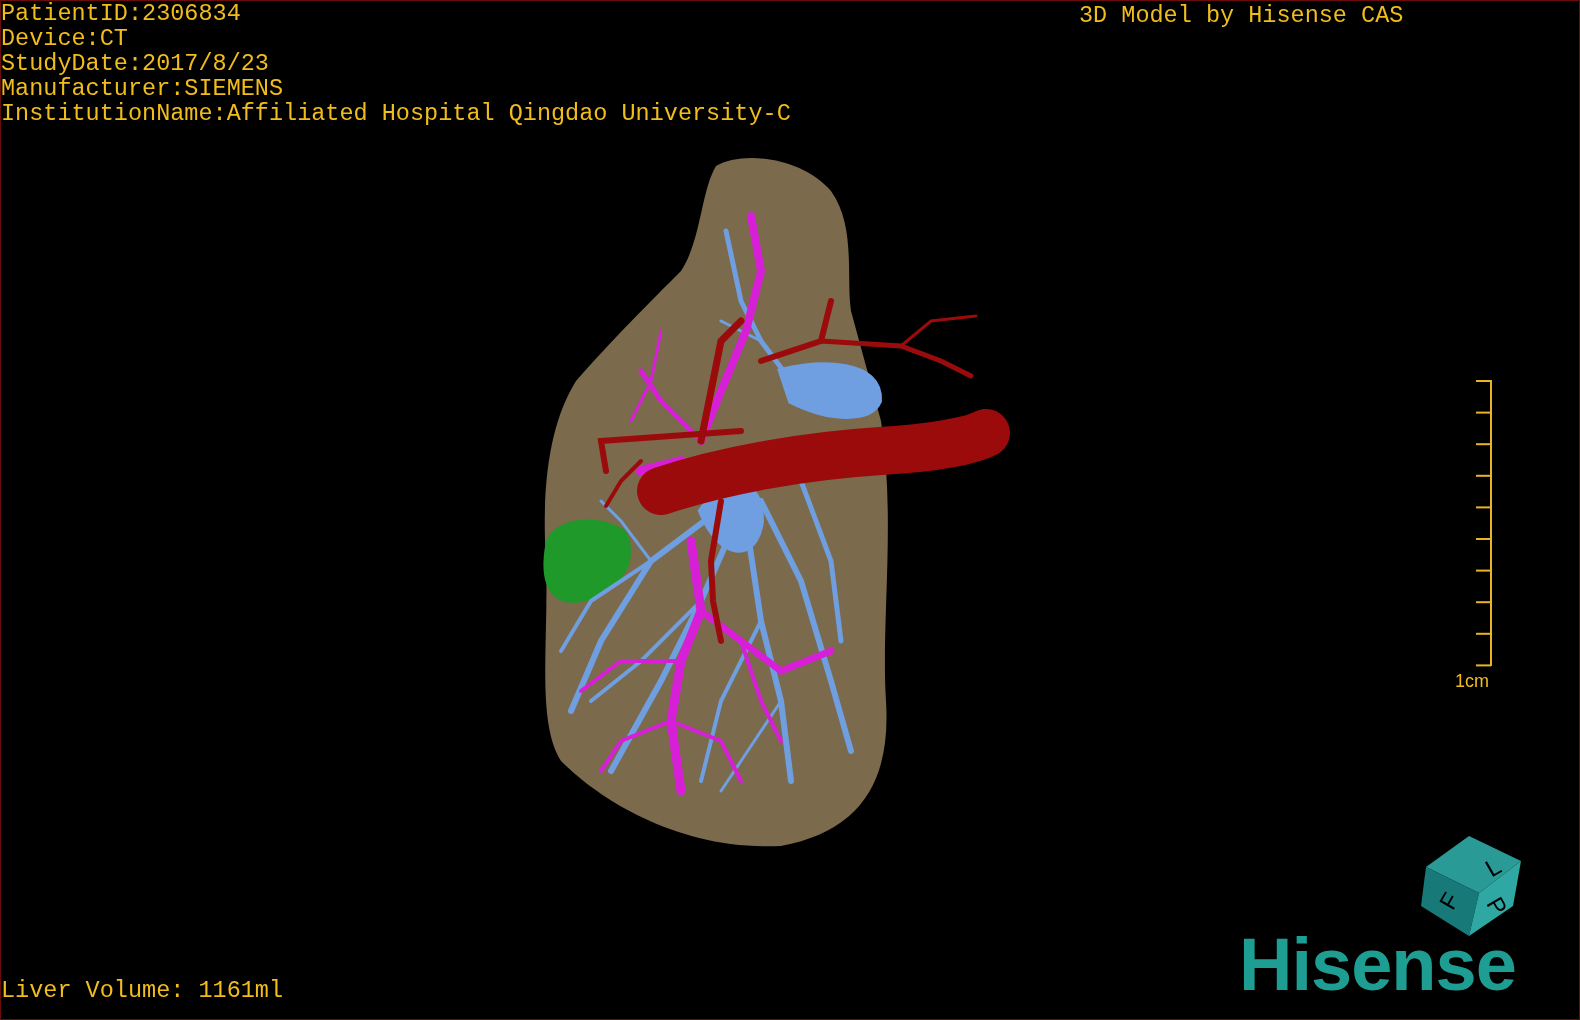  What do you see at coordinates (396, 113) in the screenshot?
I see `dicom-info-text: InstitutionName:Affiliated Hospital Qingdao University-C` at bounding box center [396, 113].